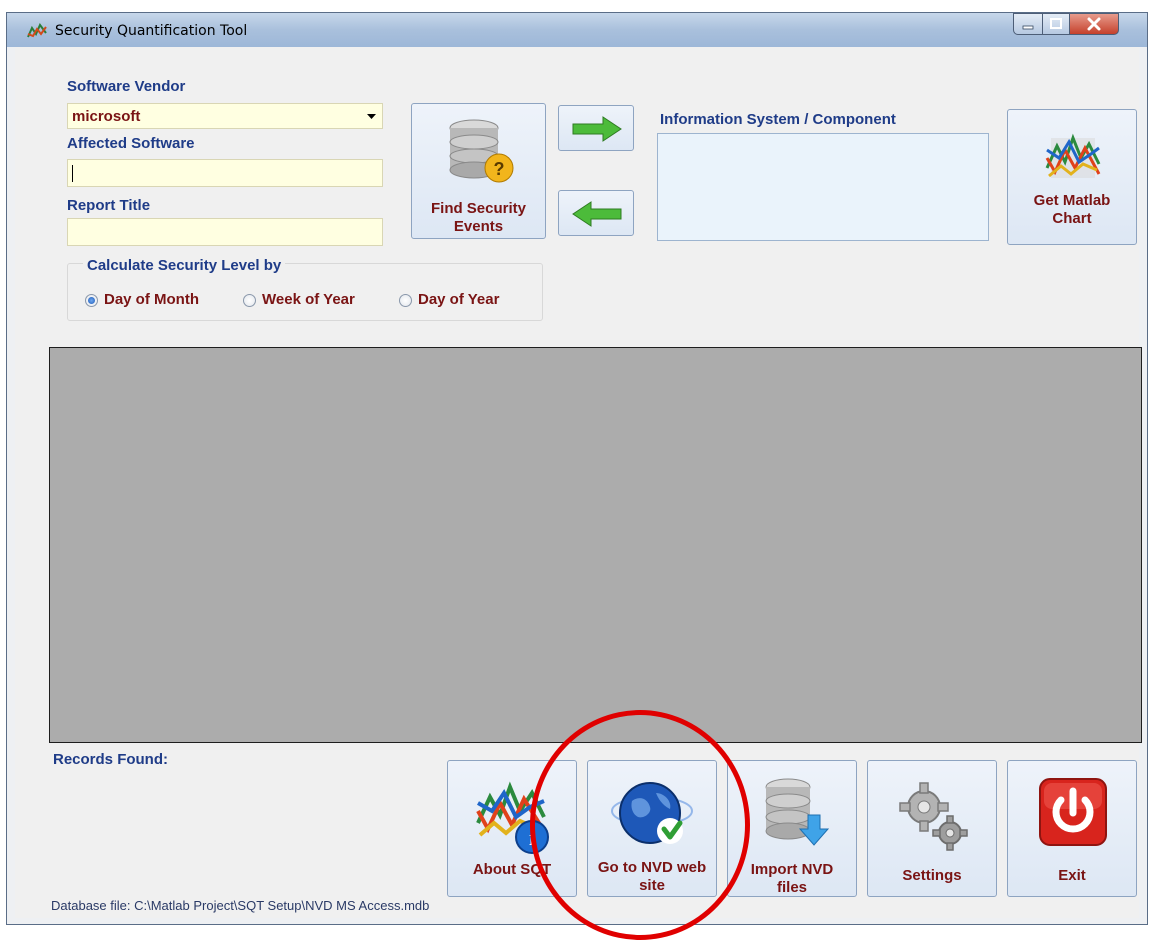 The width and height of the screenshot is (1149, 940). I want to click on text-caret, so click(72, 173).